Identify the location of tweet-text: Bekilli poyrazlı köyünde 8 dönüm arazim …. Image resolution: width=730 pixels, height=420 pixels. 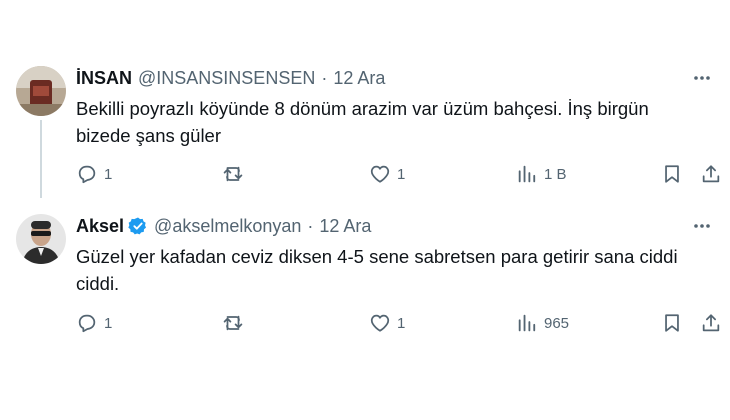
(362, 122).